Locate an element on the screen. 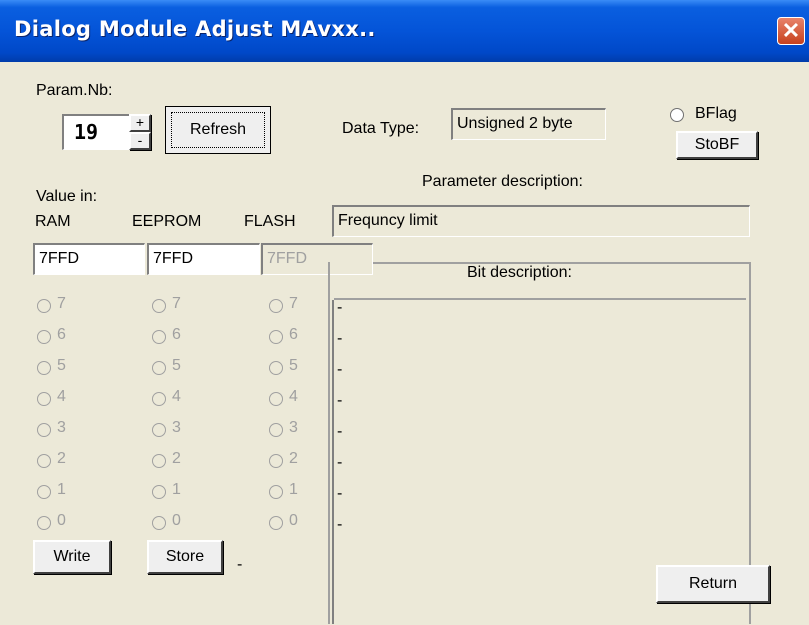  ram-bit-4-radio is located at coordinates (44, 399).